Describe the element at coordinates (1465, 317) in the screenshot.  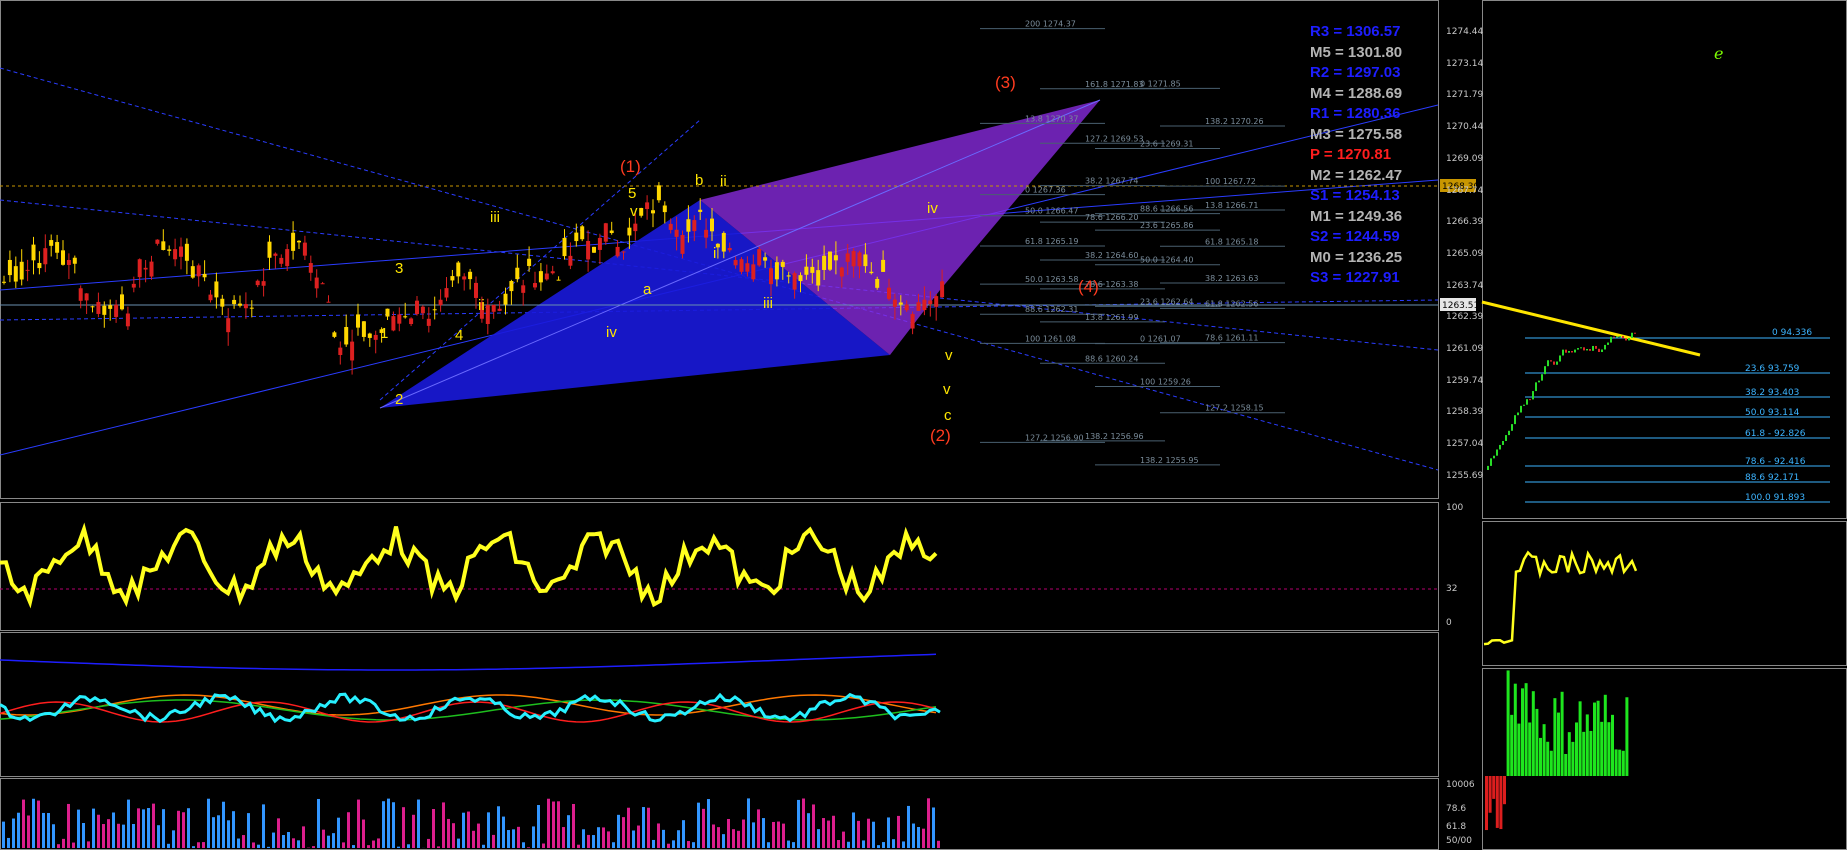
I see `price-tick-label: 1262.39` at that location.